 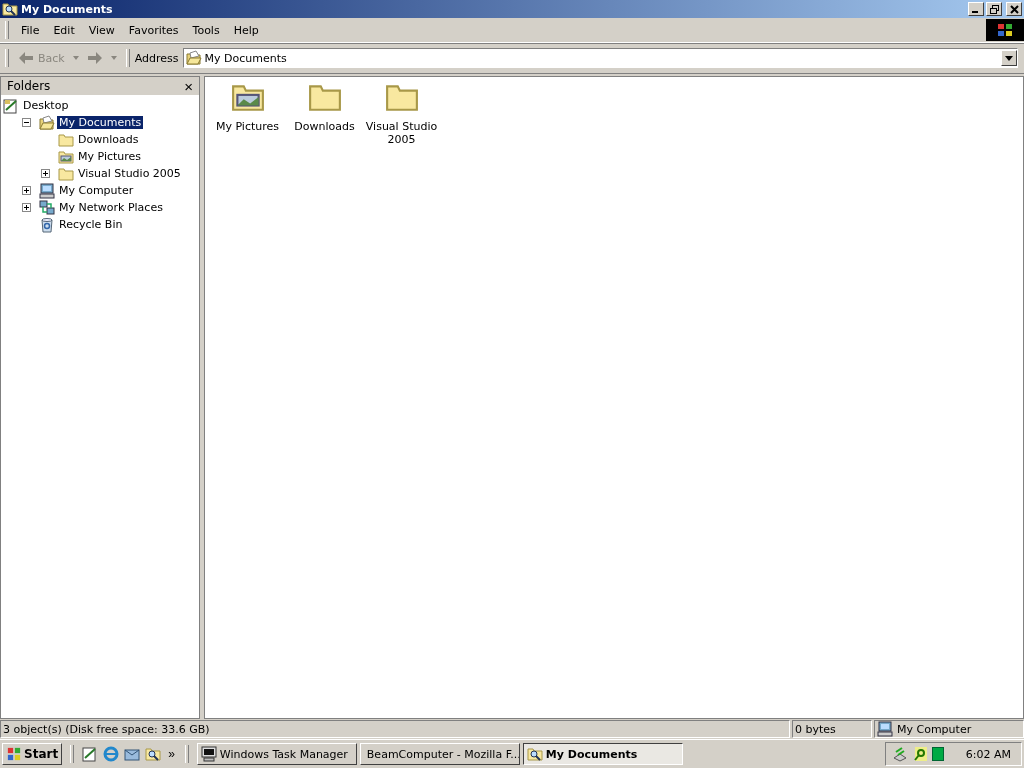 I want to click on restore-button, so click(x=994, y=9).